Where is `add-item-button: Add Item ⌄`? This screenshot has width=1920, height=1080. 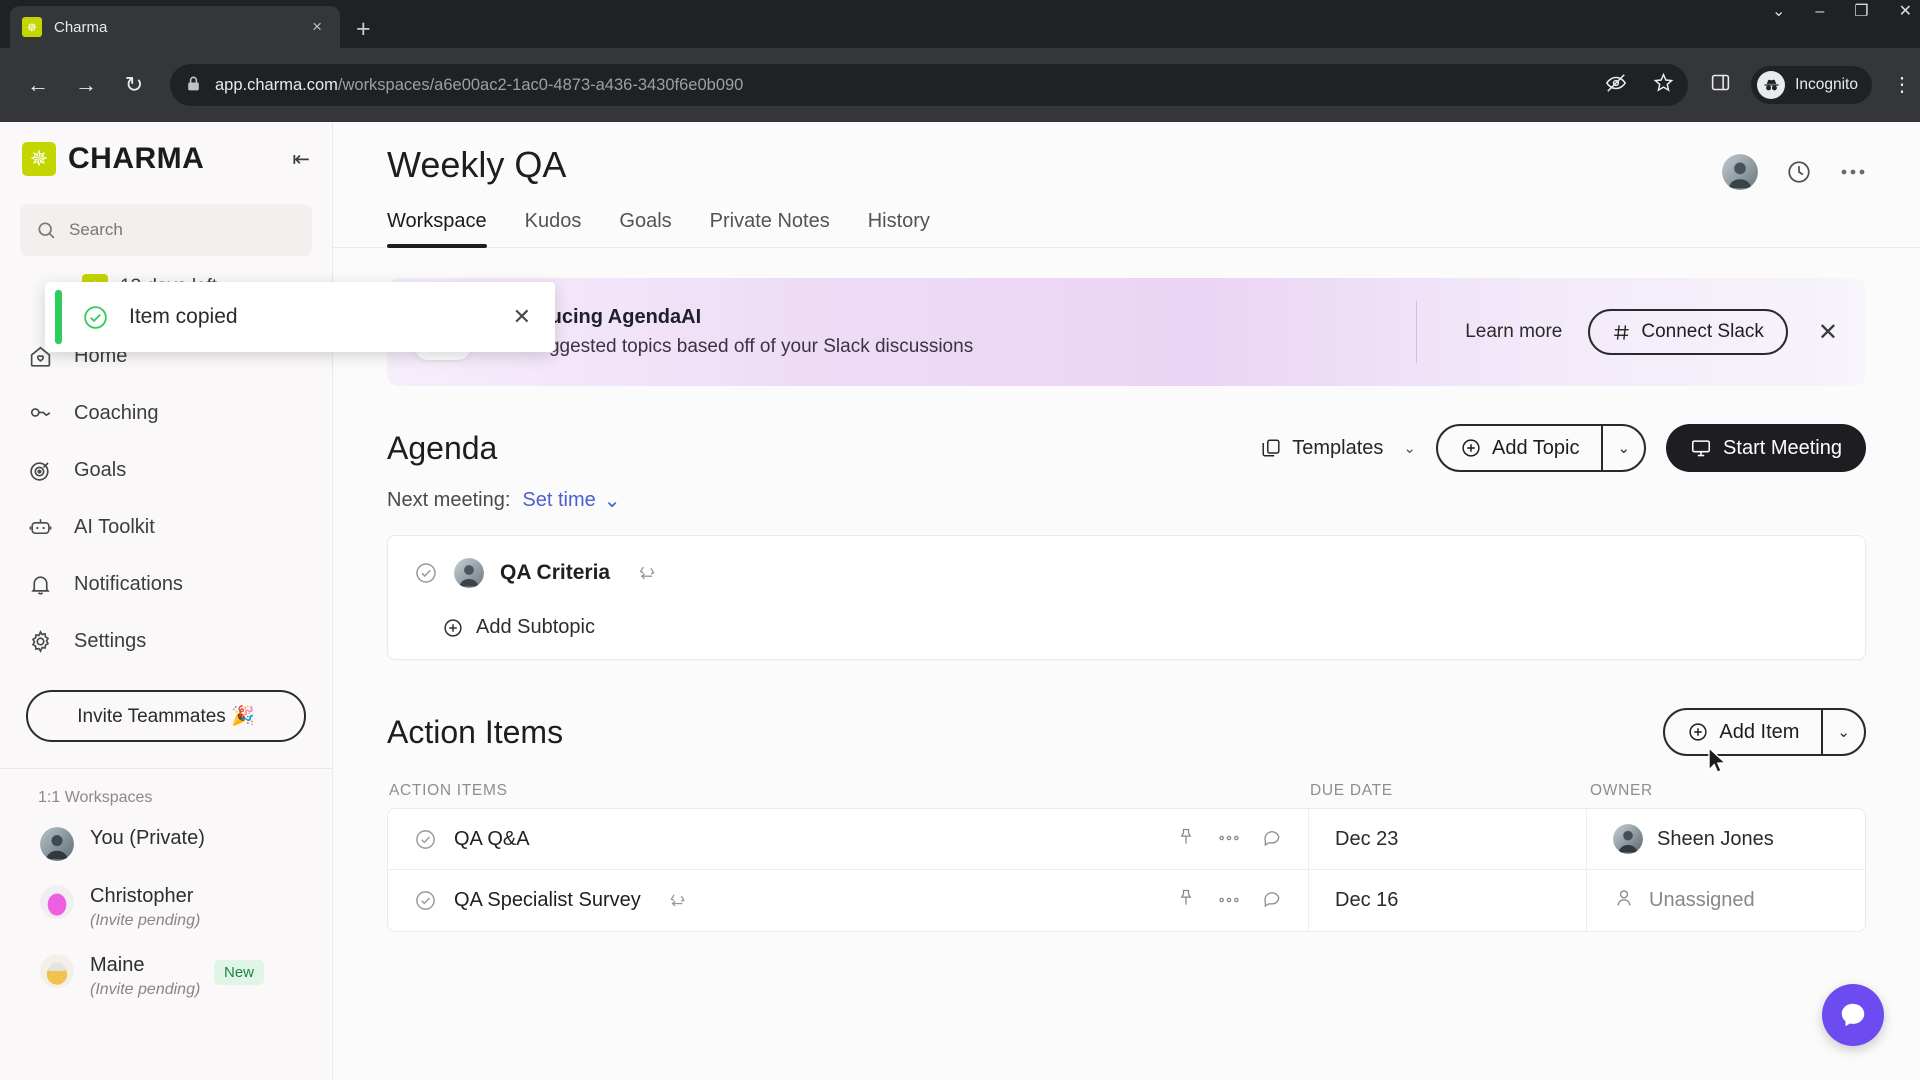 add-item-button: Add Item ⌄ is located at coordinates (1764, 732).